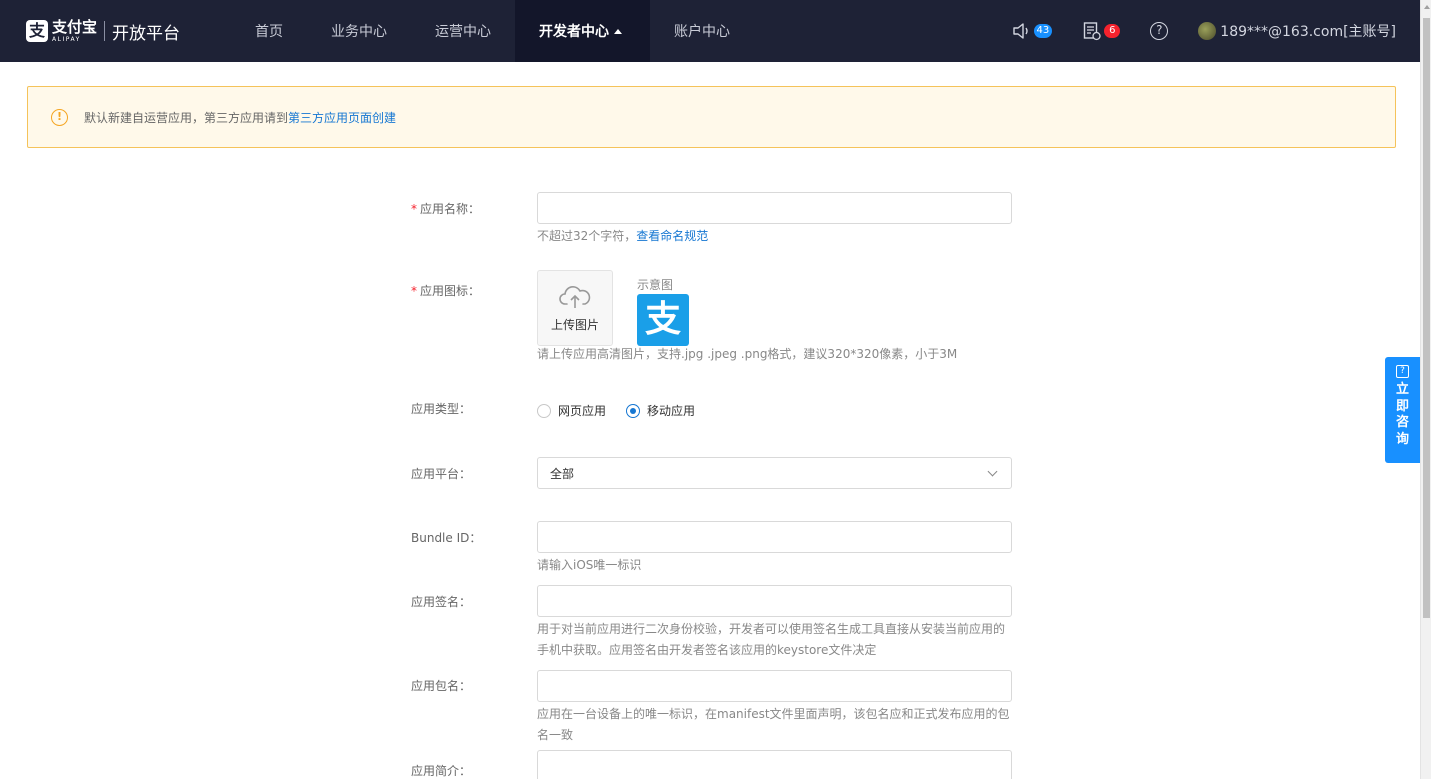 This screenshot has width=1431, height=779. What do you see at coordinates (441, 686) in the screenshot?
I see `package-name-label: 应用包名：` at bounding box center [441, 686].